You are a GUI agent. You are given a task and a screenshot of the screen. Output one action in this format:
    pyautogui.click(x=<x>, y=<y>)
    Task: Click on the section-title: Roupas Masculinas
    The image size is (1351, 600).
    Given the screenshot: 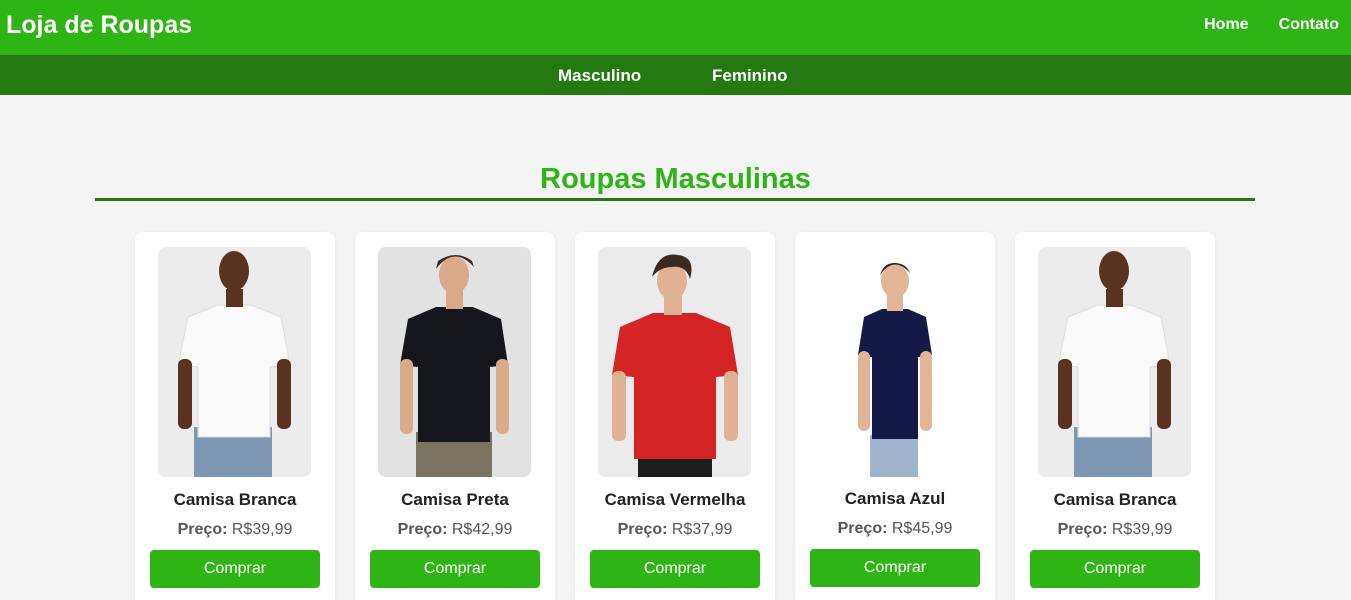 What is the action you would take?
    pyautogui.click(x=675, y=179)
    